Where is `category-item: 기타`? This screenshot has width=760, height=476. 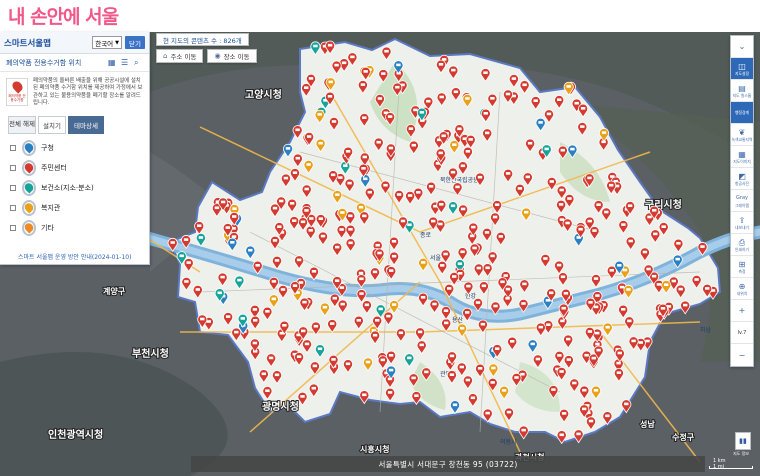 category-item: 기타 is located at coordinates (74, 228).